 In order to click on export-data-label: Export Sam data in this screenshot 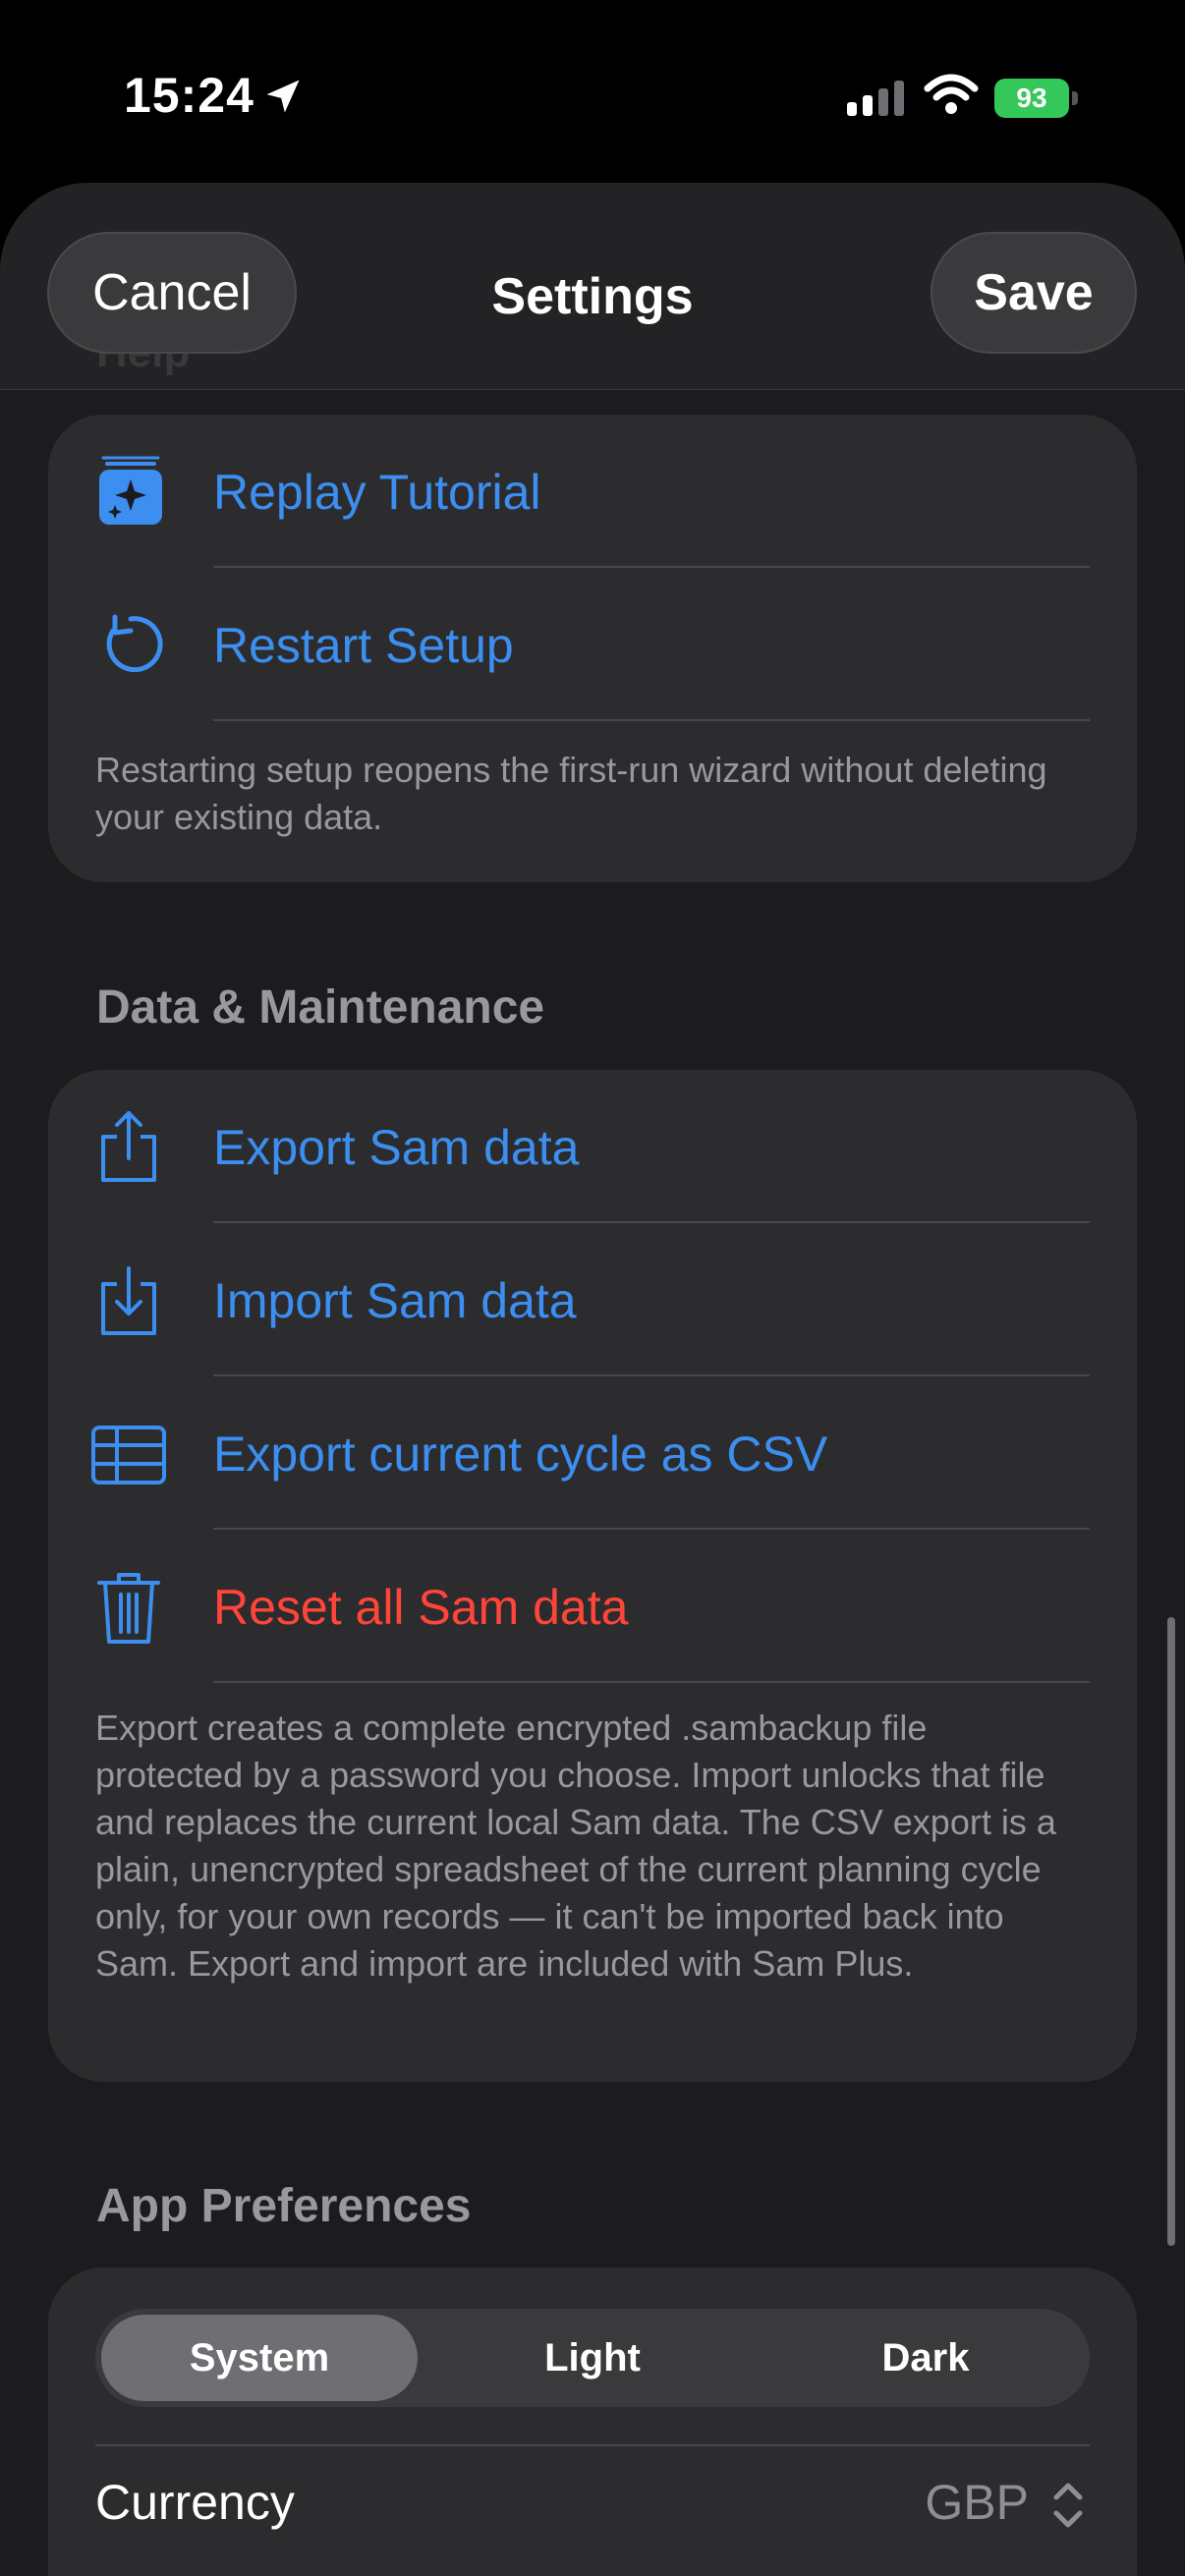, I will do `click(397, 1147)`.